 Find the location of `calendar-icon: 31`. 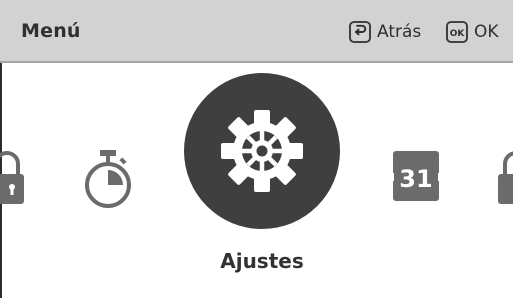

calendar-icon: 31 is located at coordinates (416, 176).